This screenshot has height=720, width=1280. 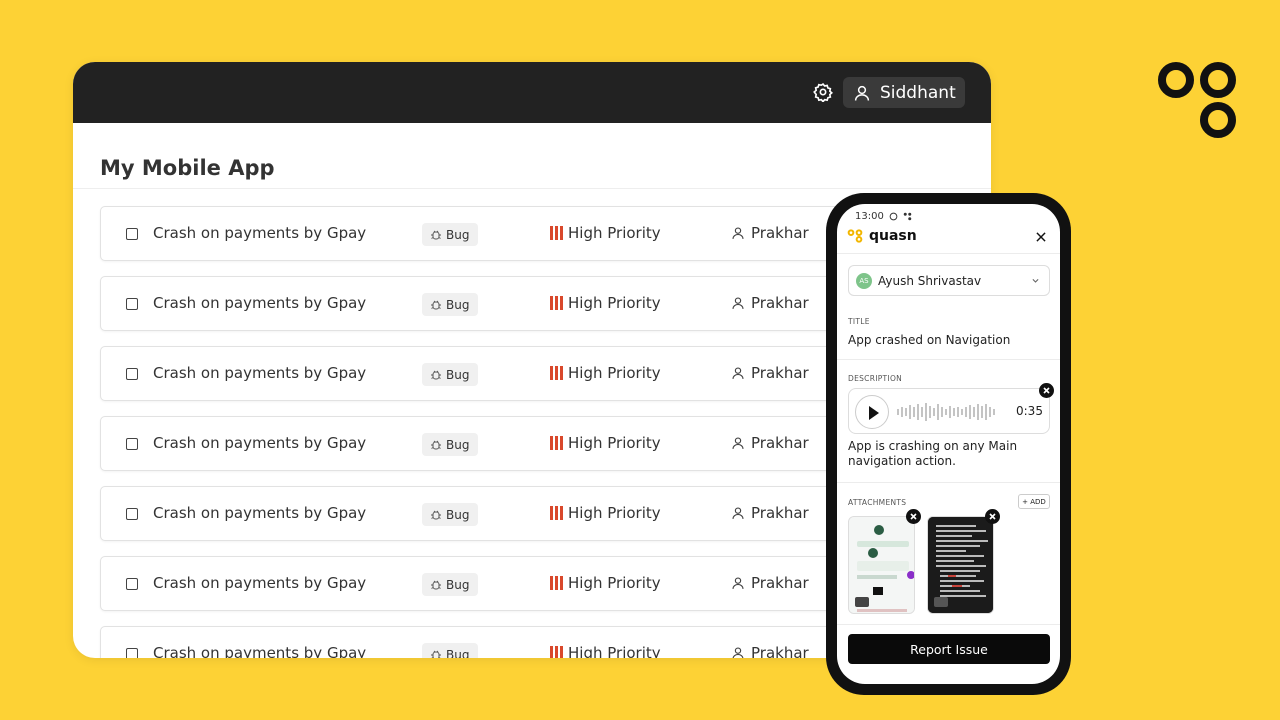 I want to click on attachments-label: ATTACHMENTS, so click(x=877, y=502).